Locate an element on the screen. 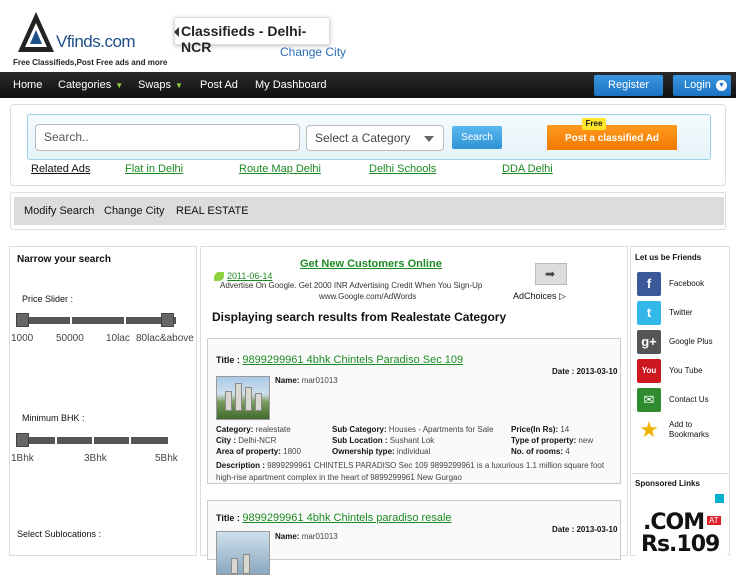 The width and height of the screenshot is (736, 575). sponsored-title: Sponsored Links is located at coordinates (667, 483).